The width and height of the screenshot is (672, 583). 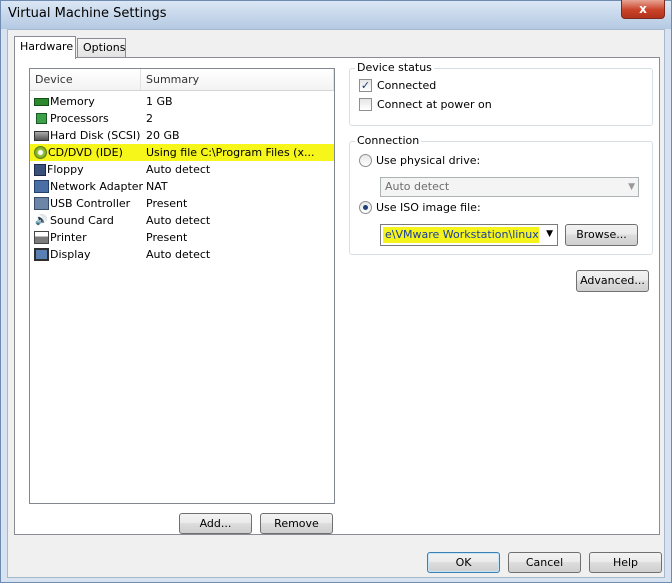 I want to click on device-name: Hard Disk (SCSI), so click(x=95, y=135).